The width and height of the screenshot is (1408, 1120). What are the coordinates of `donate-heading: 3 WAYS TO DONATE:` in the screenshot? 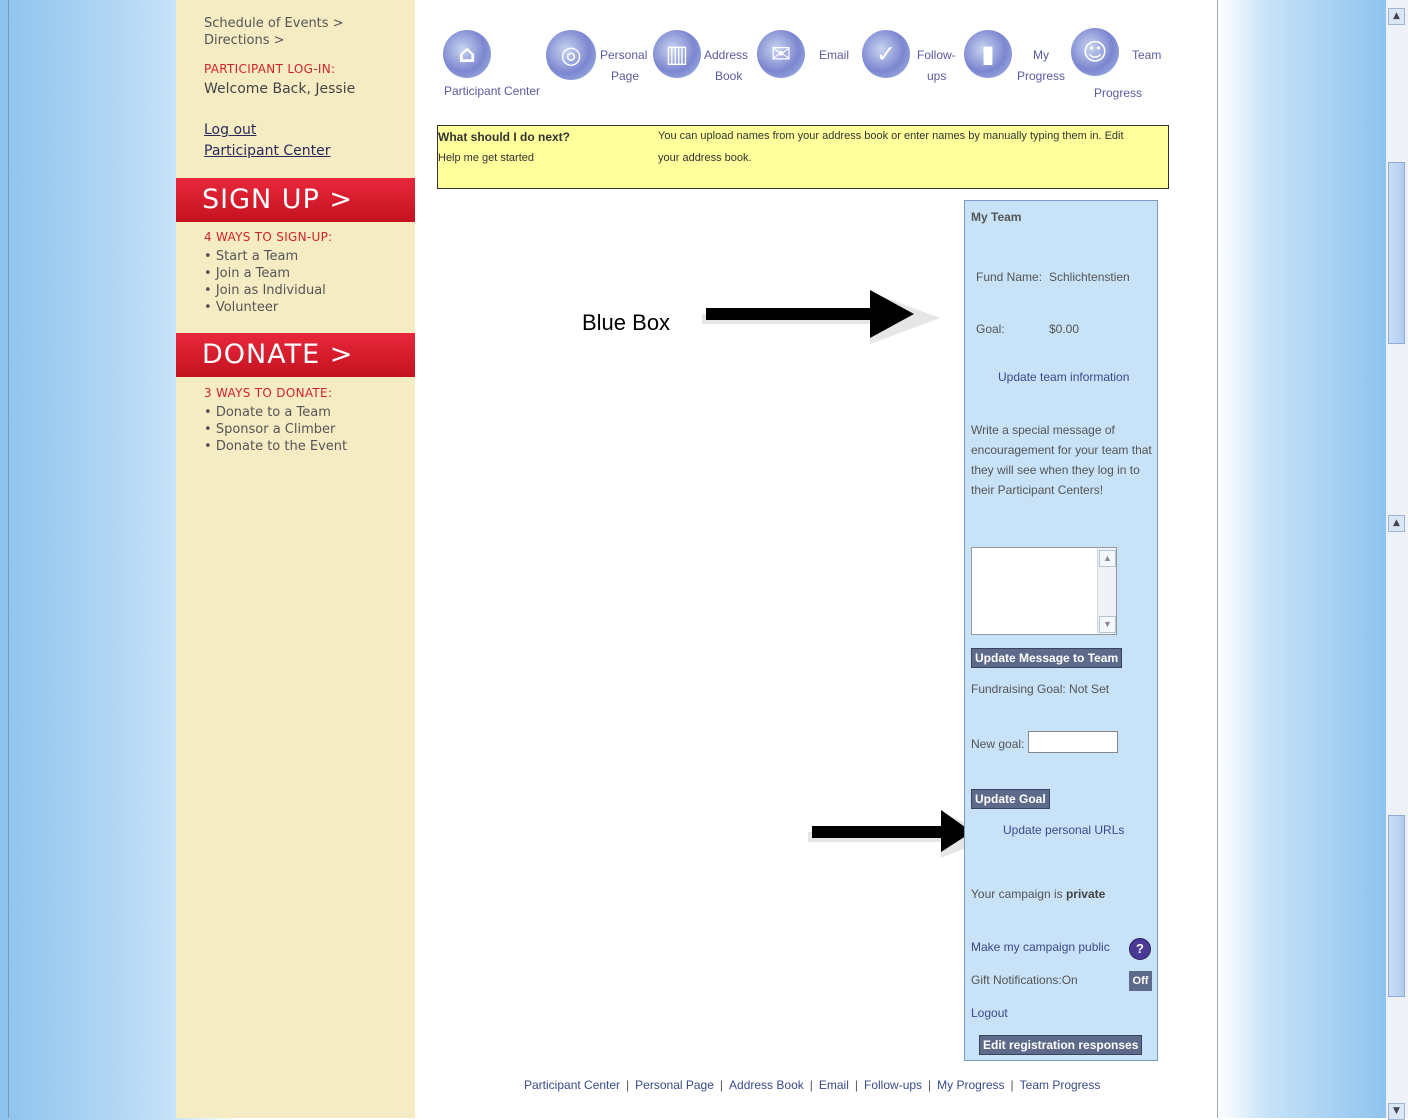 It's located at (268, 393).